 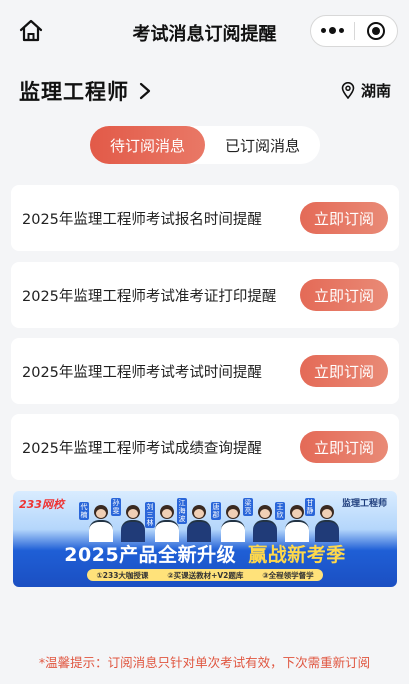 I want to click on banner-headline-main: 2025产品全新升级, so click(x=150, y=555).